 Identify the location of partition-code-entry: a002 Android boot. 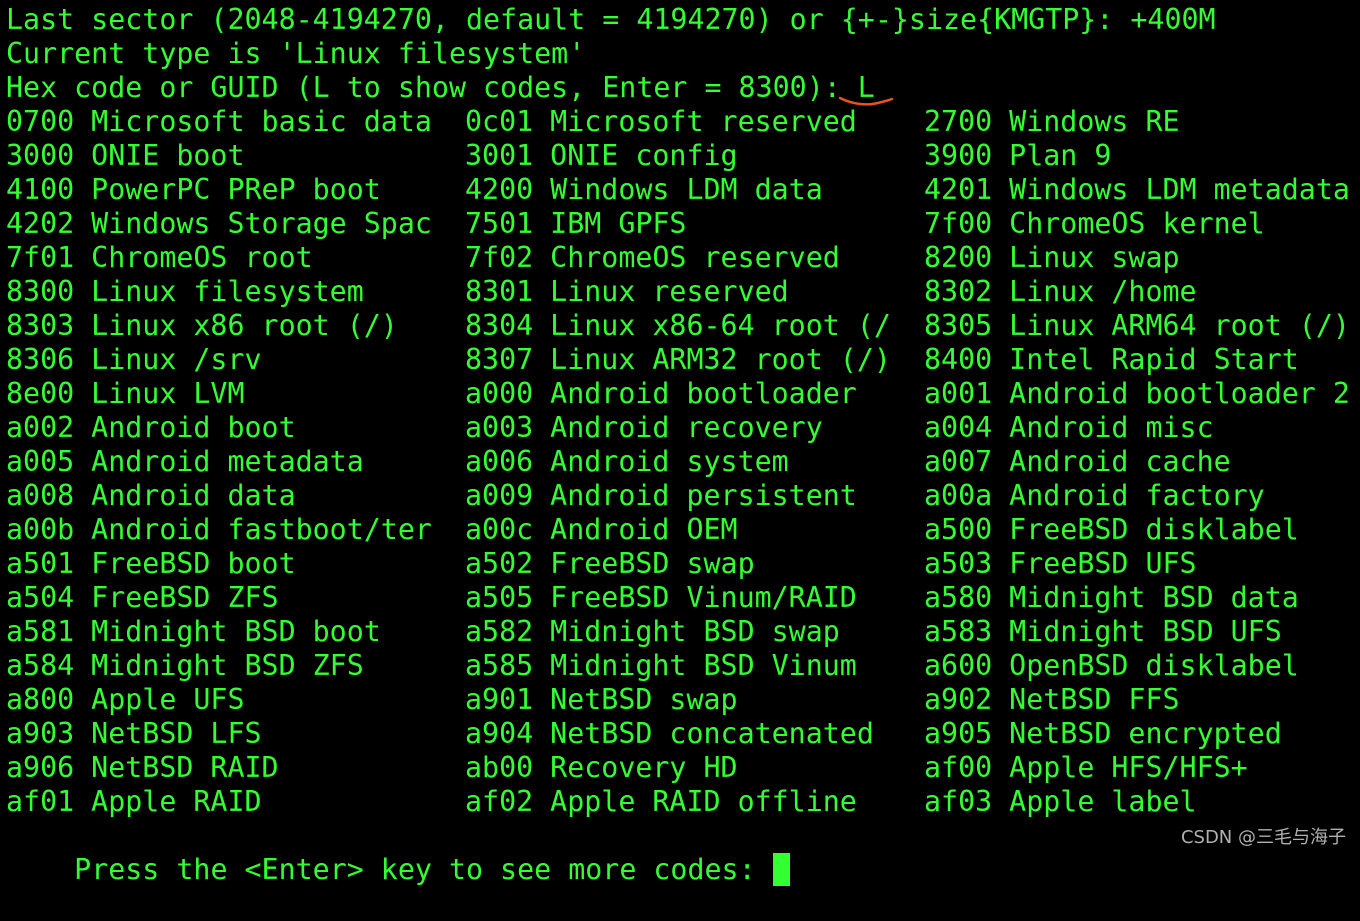
(151, 427).